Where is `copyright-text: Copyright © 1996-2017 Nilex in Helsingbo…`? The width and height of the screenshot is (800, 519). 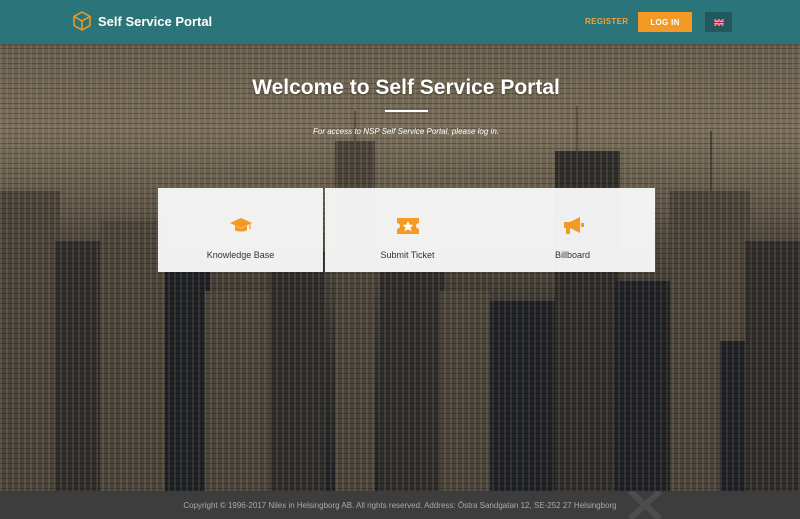 copyright-text: Copyright © 1996-2017 Nilex in Helsingbo… is located at coordinates (400, 505).